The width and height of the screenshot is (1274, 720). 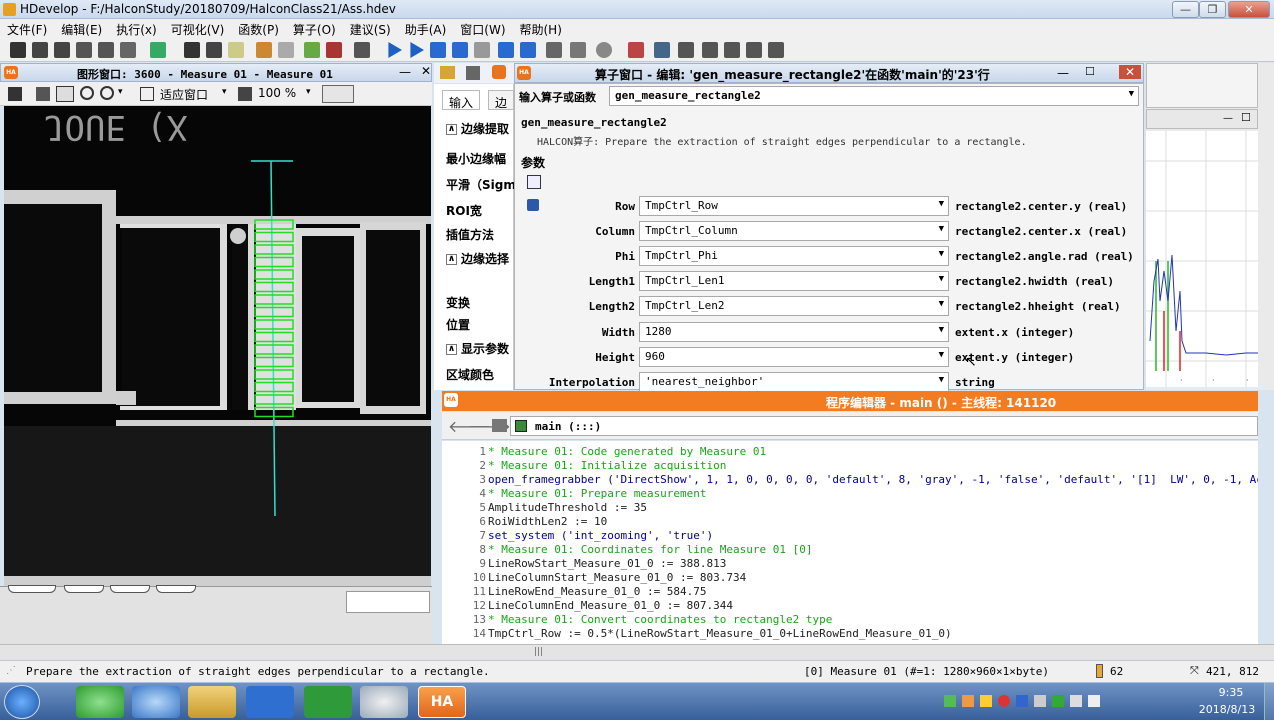 I want to click on tab-edge: 边, so click(x=501, y=100).